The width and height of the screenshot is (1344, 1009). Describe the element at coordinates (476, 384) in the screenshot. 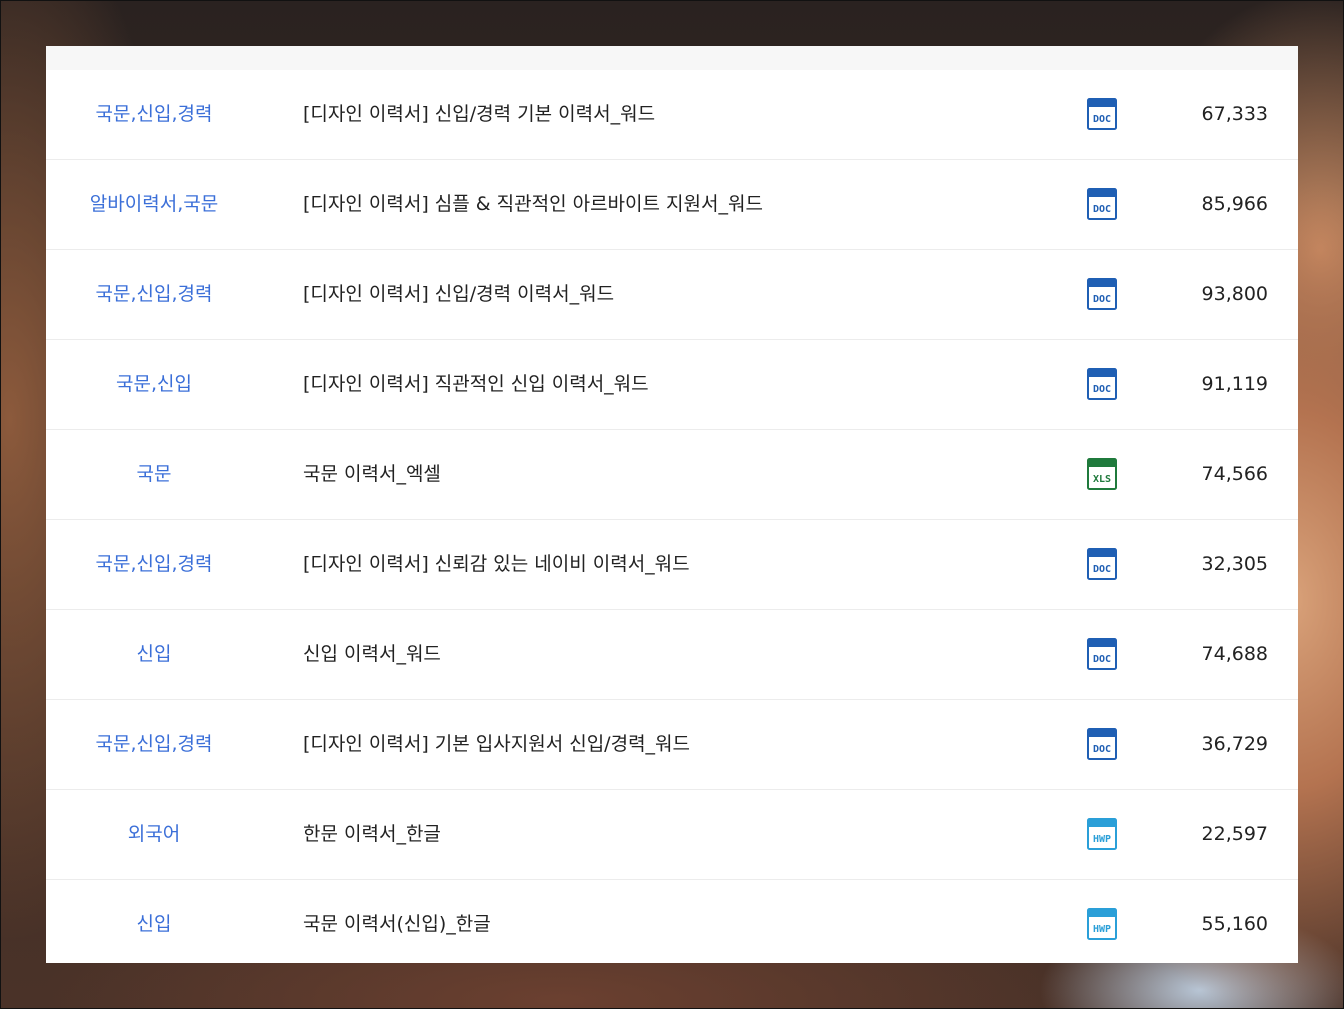

I see `template-title-link: [디자인 이력서] 직관적인 신입 이력서_워드` at that location.